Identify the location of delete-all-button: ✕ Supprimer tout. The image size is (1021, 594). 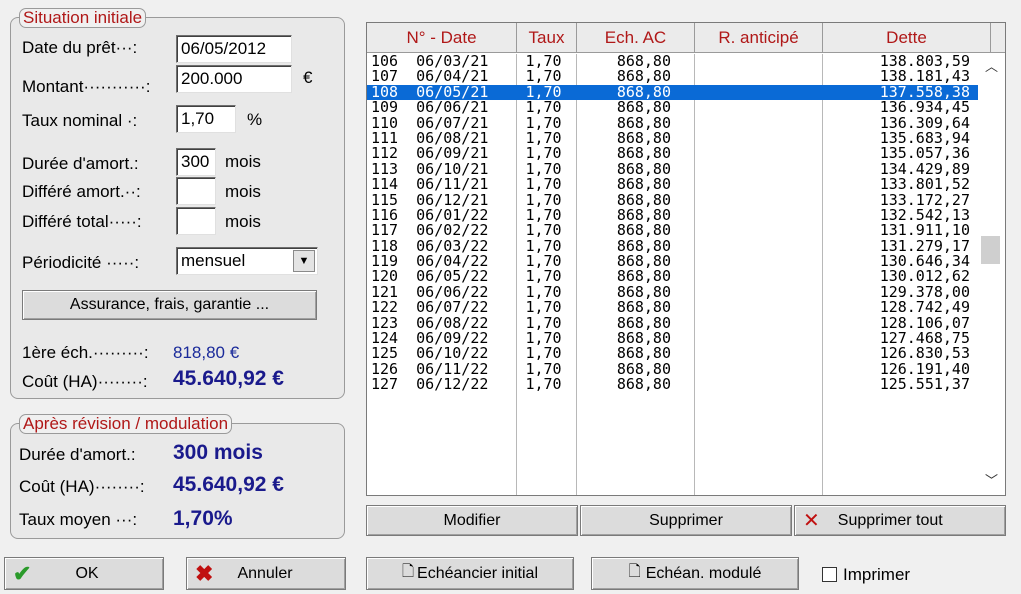
(900, 520).